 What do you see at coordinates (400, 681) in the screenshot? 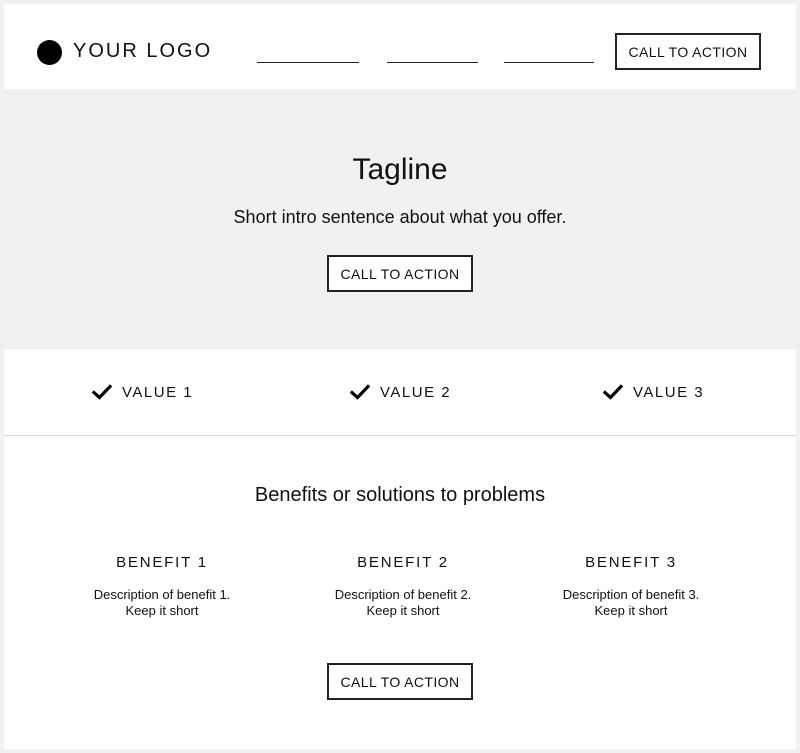
I see `benefits-cta-button: CALL TO ACTION` at bounding box center [400, 681].